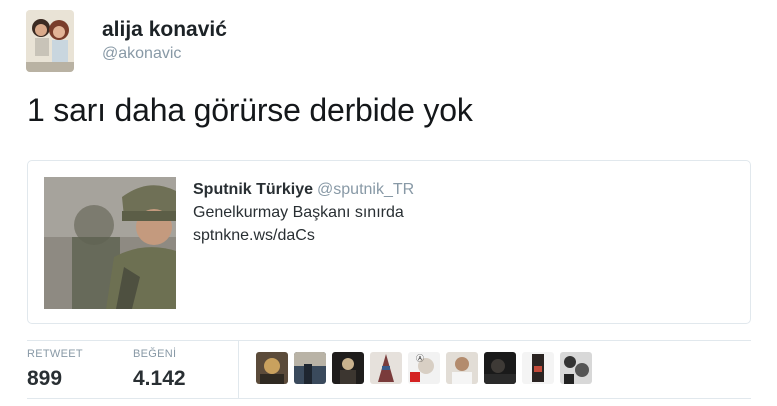 The image size is (777, 406). I want to click on like-stat: BEĞENİ 4.142, so click(159, 370).